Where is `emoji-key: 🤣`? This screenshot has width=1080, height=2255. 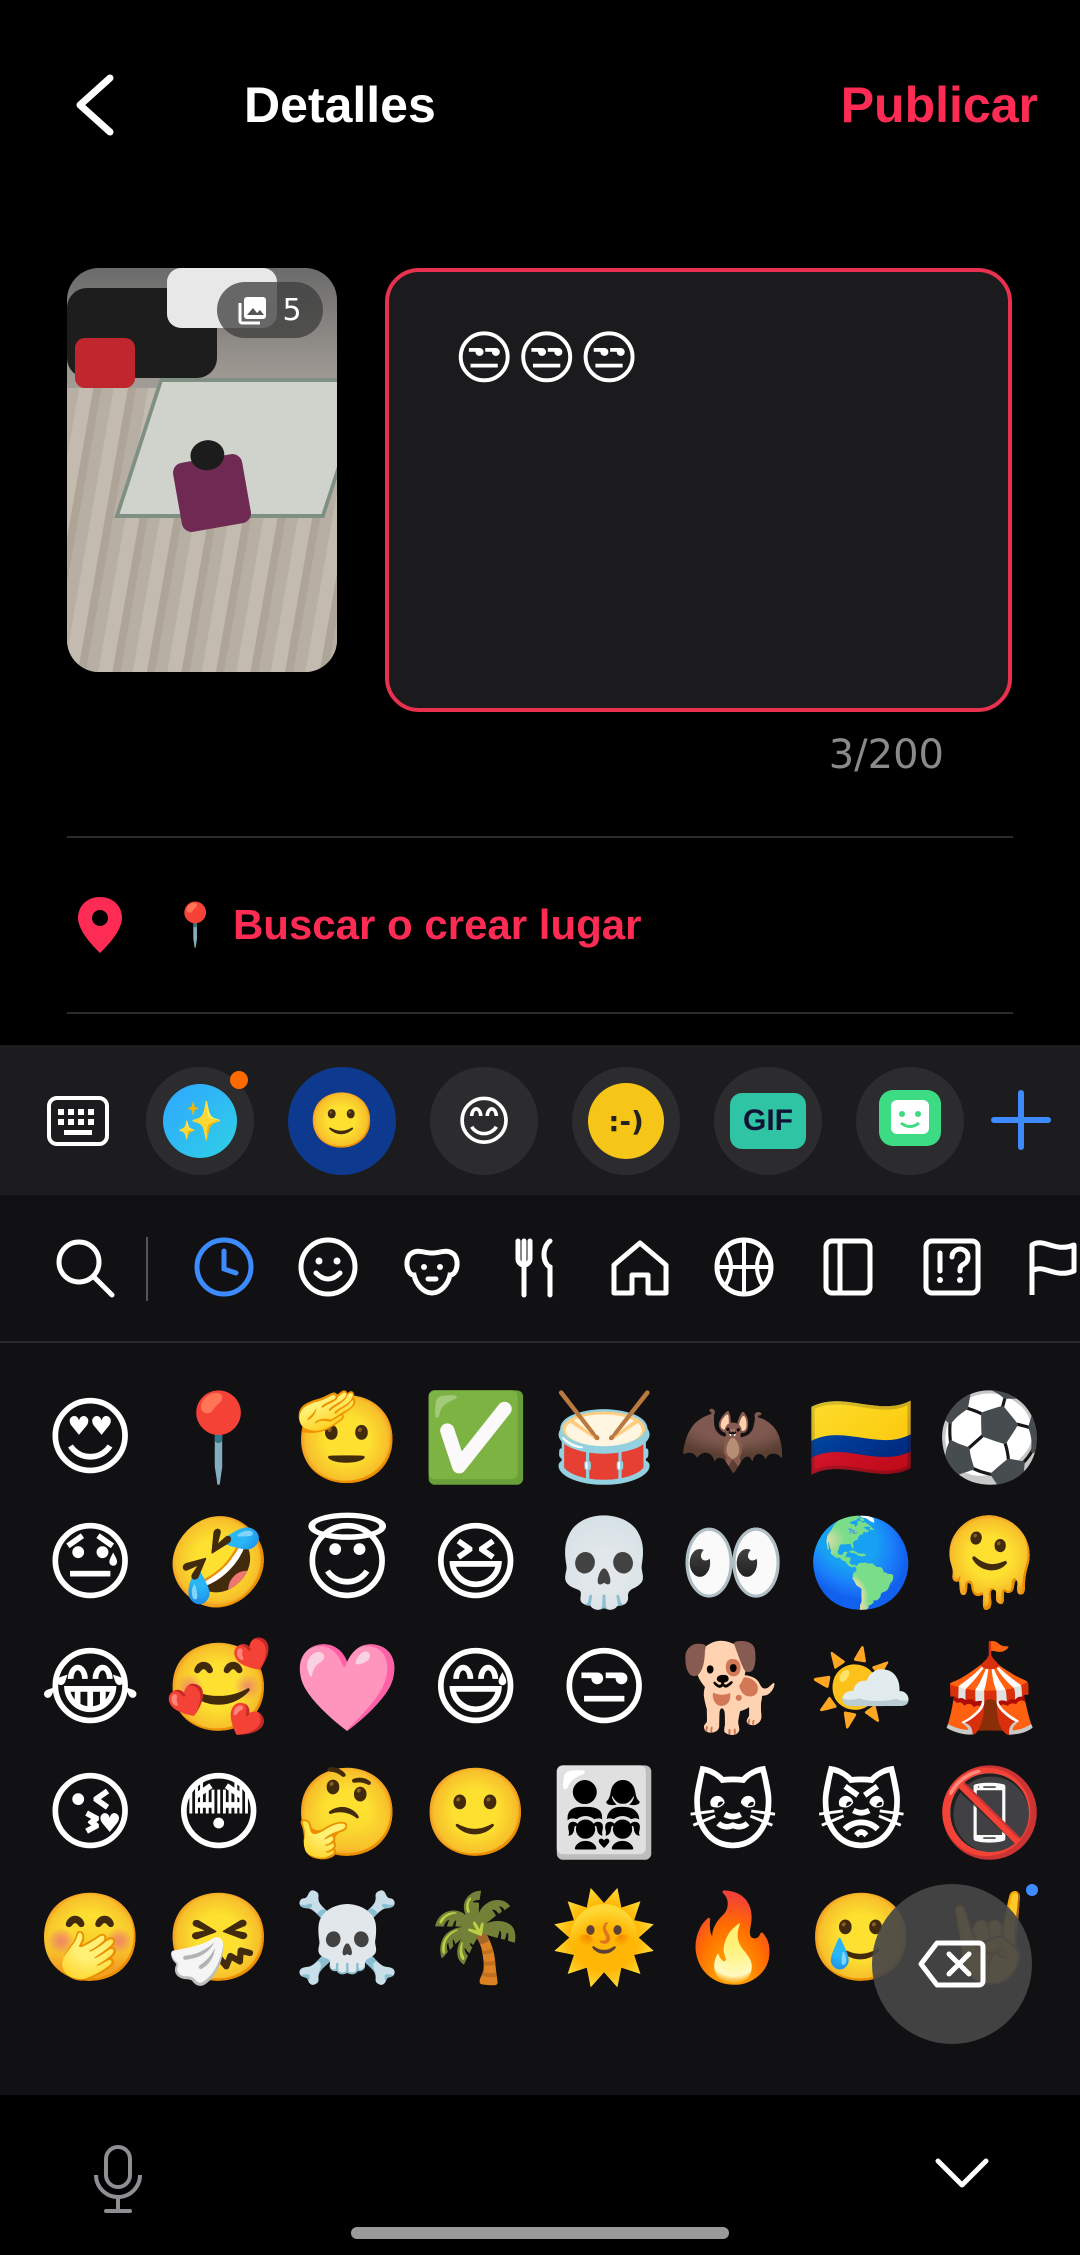
emoji-key: 🤣 is located at coordinates (219, 1562).